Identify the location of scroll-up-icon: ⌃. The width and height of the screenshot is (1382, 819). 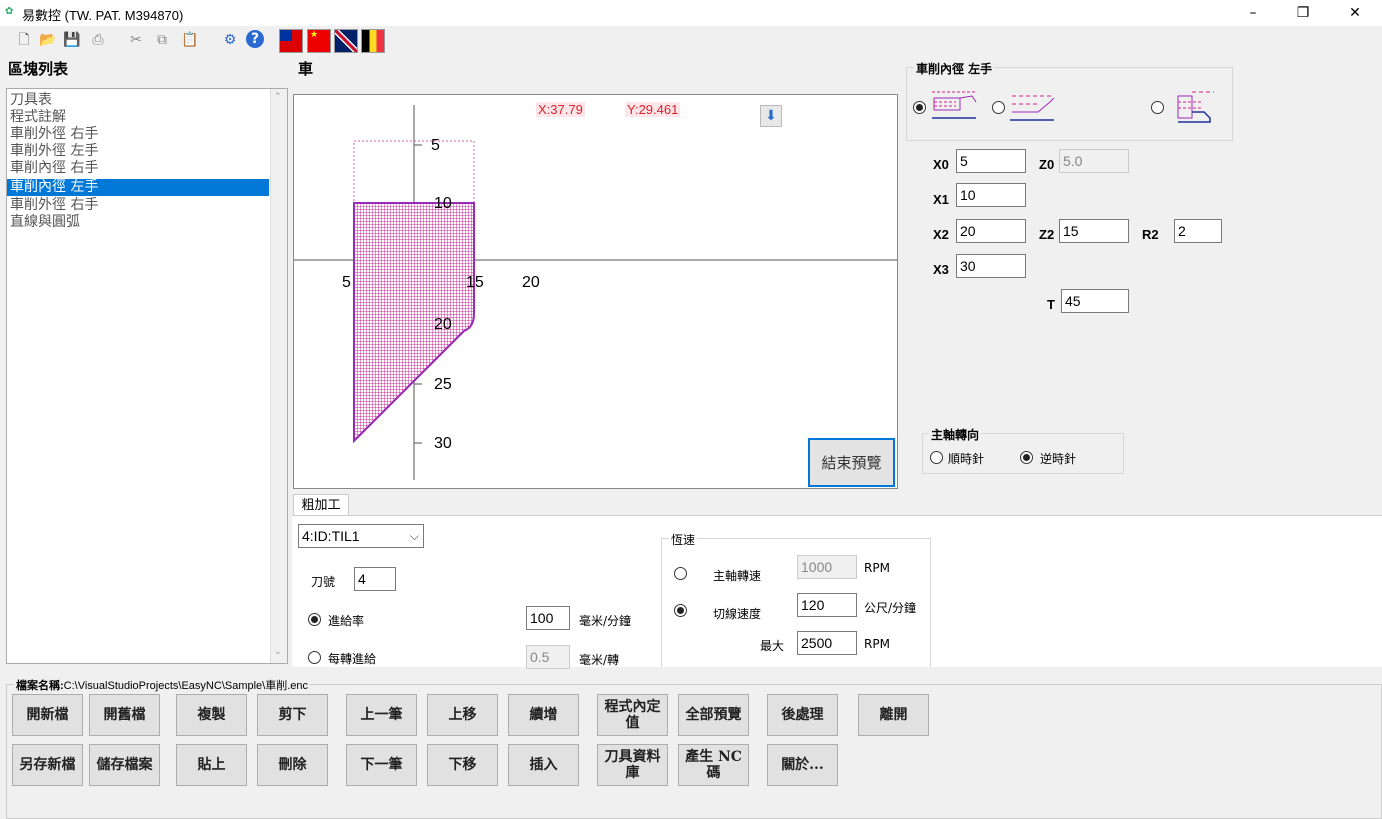
(278, 97).